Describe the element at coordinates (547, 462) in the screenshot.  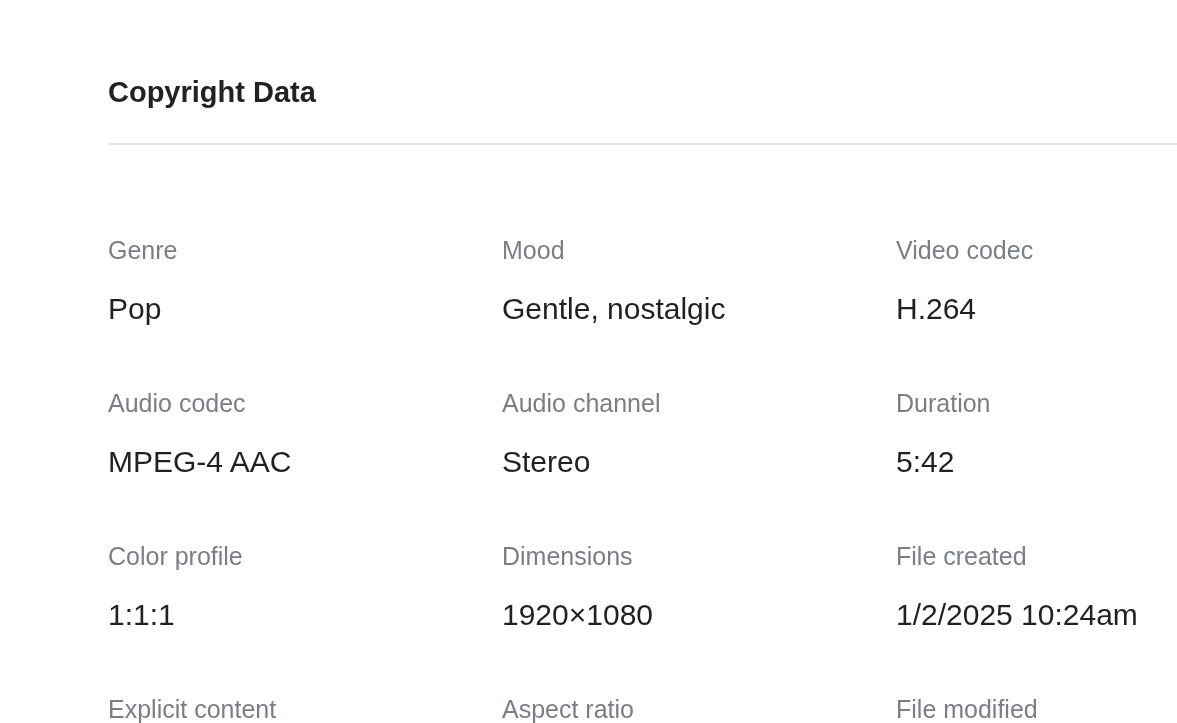
I see `field-value: Stereo` at that location.